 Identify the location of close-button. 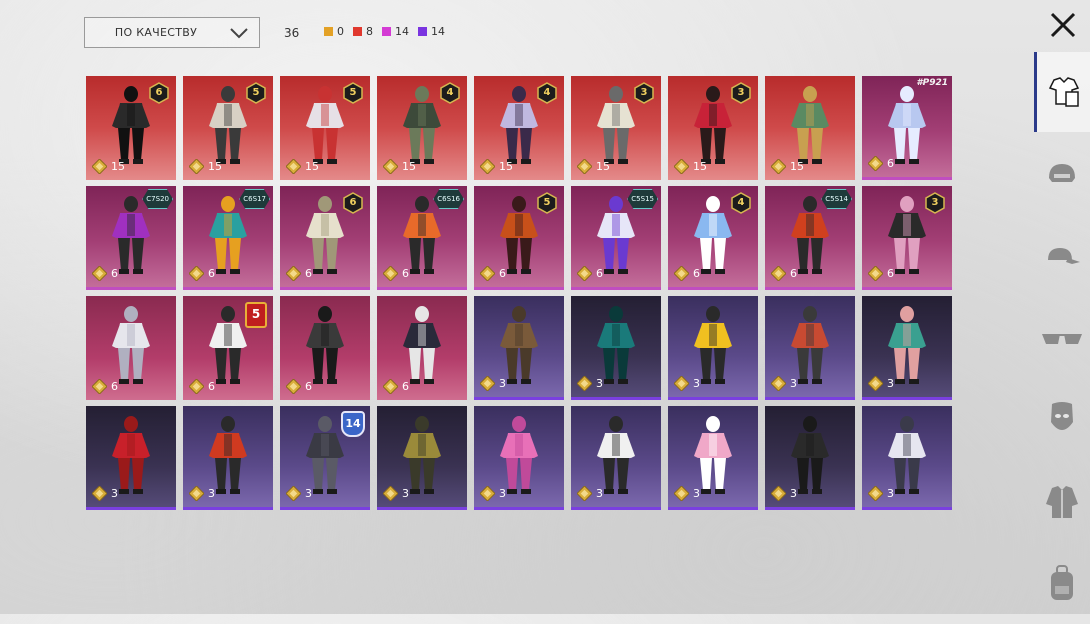
(1063, 25).